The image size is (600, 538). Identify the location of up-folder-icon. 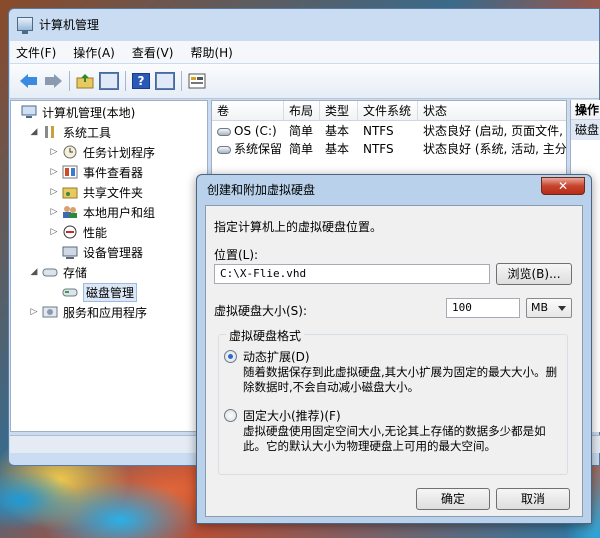
(85, 81).